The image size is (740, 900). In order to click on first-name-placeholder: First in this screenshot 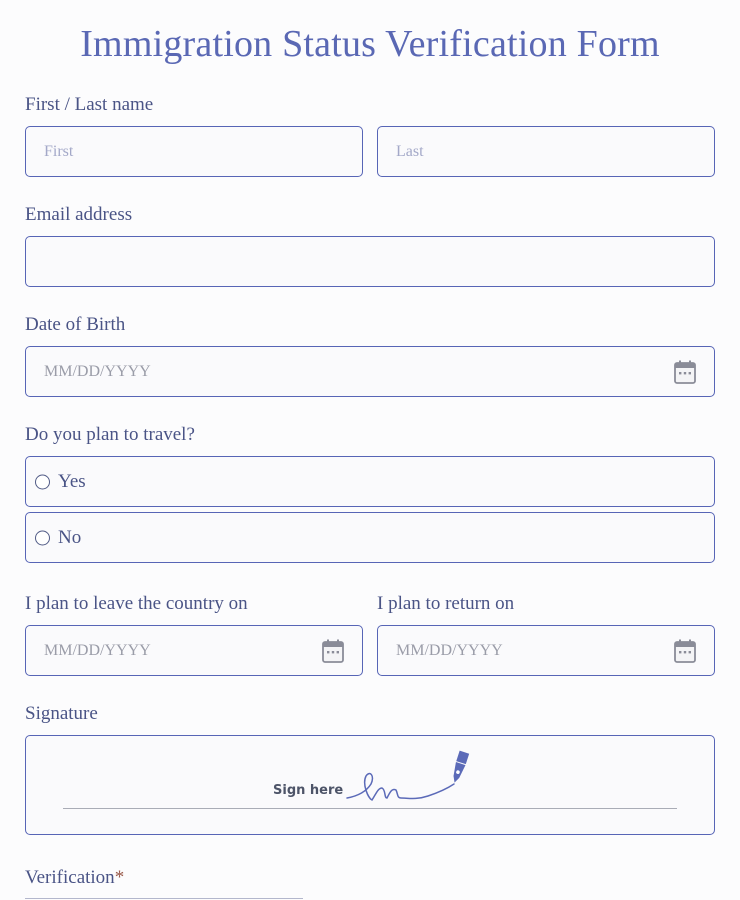, I will do `click(59, 151)`.